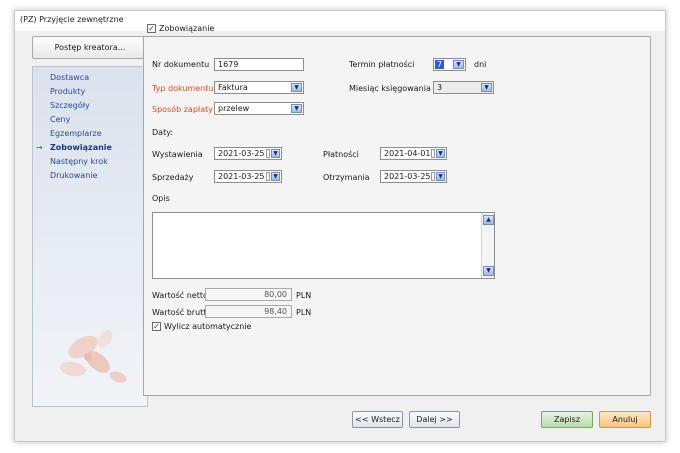 The height and width of the screenshot is (453, 680). I want to click on sprzedazy-date-picker: 2021-03-25 ▼, so click(248, 176).